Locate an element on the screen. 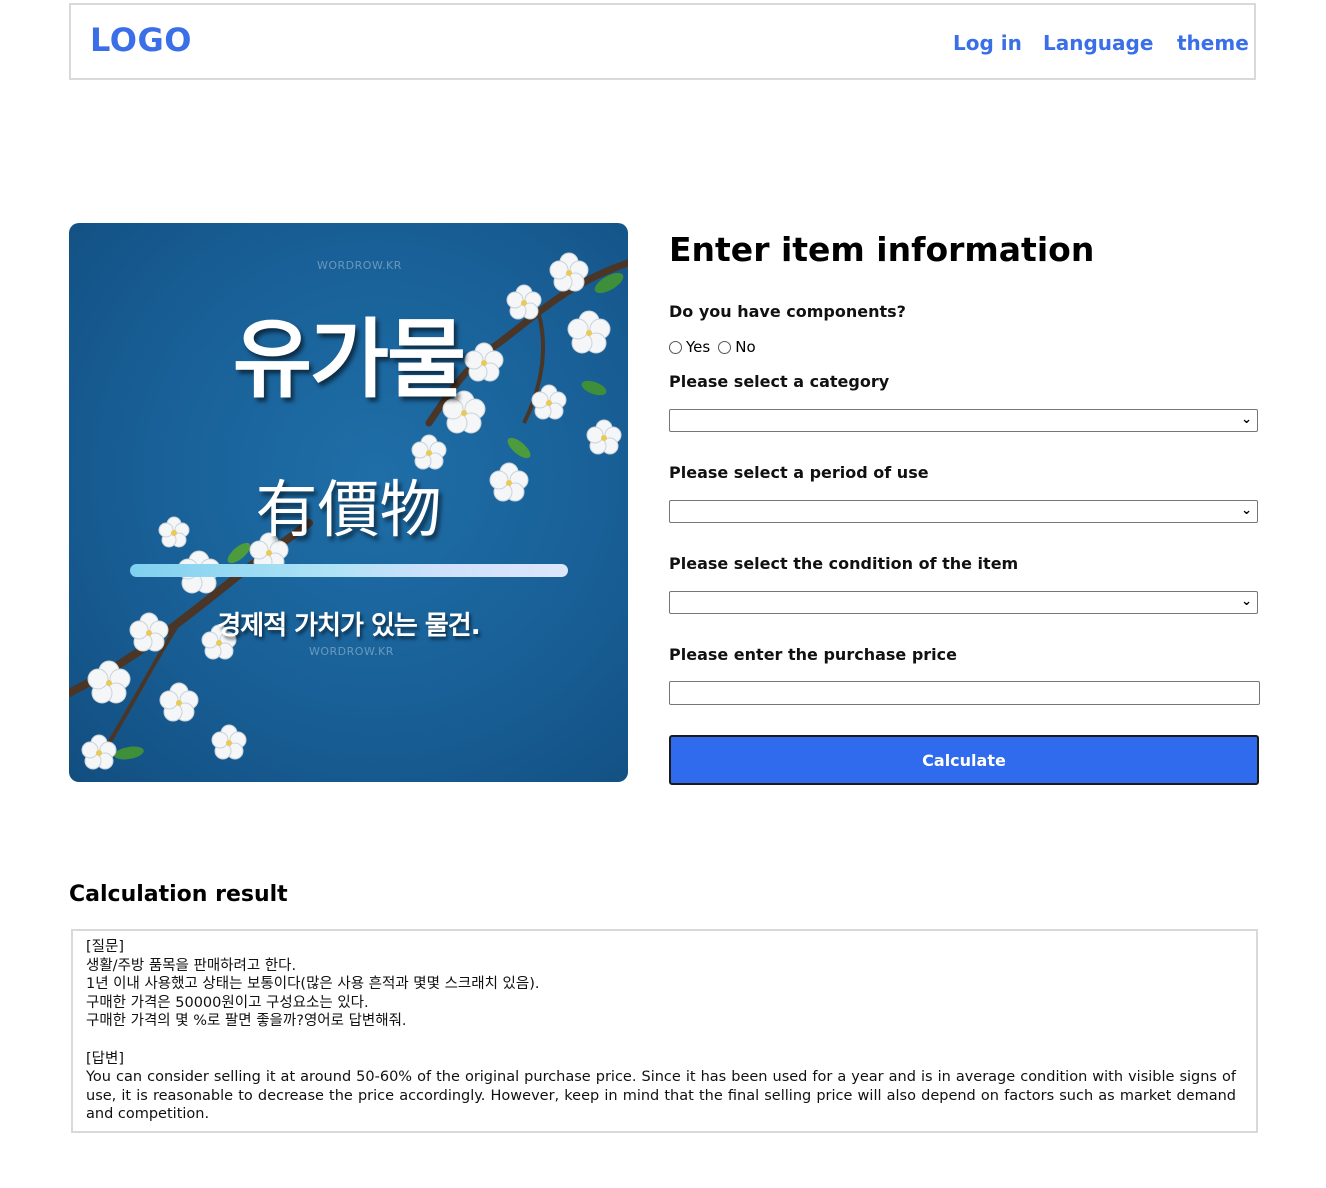  nav-language-link: Language is located at coordinates (1098, 43).